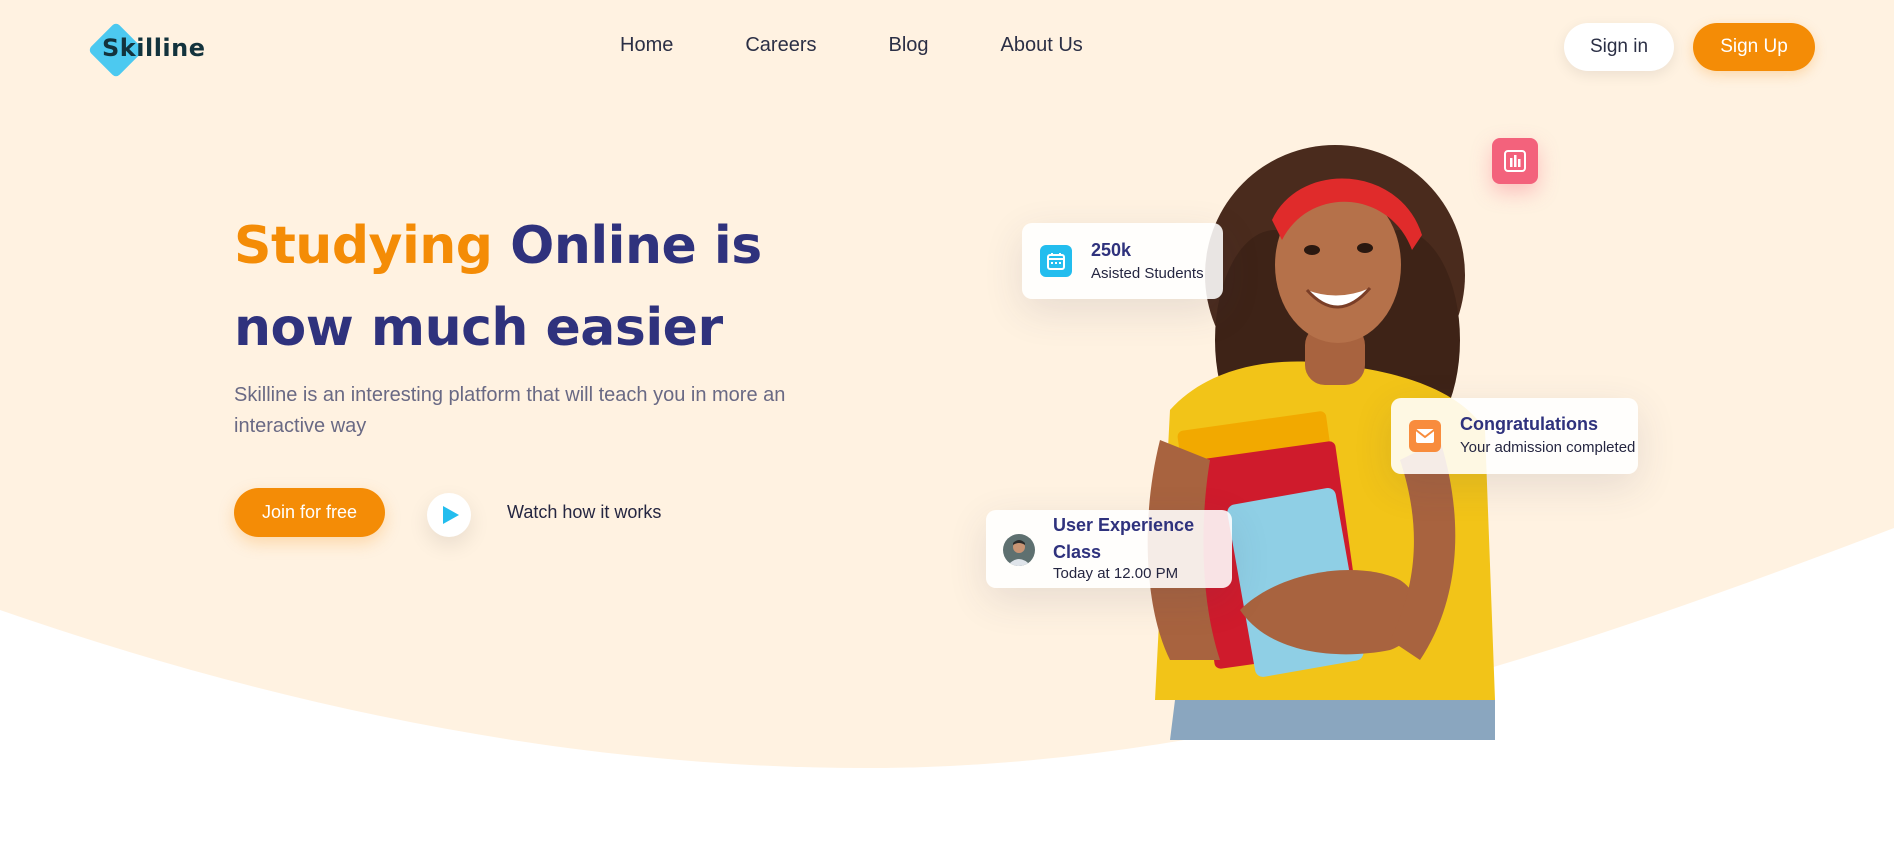 This screenshot has height=855, width=1894. Describe the element at coordinates (1514, 436) in the screenshot. I see `congratulations-card: Congratulations Your admission completed` at that location.